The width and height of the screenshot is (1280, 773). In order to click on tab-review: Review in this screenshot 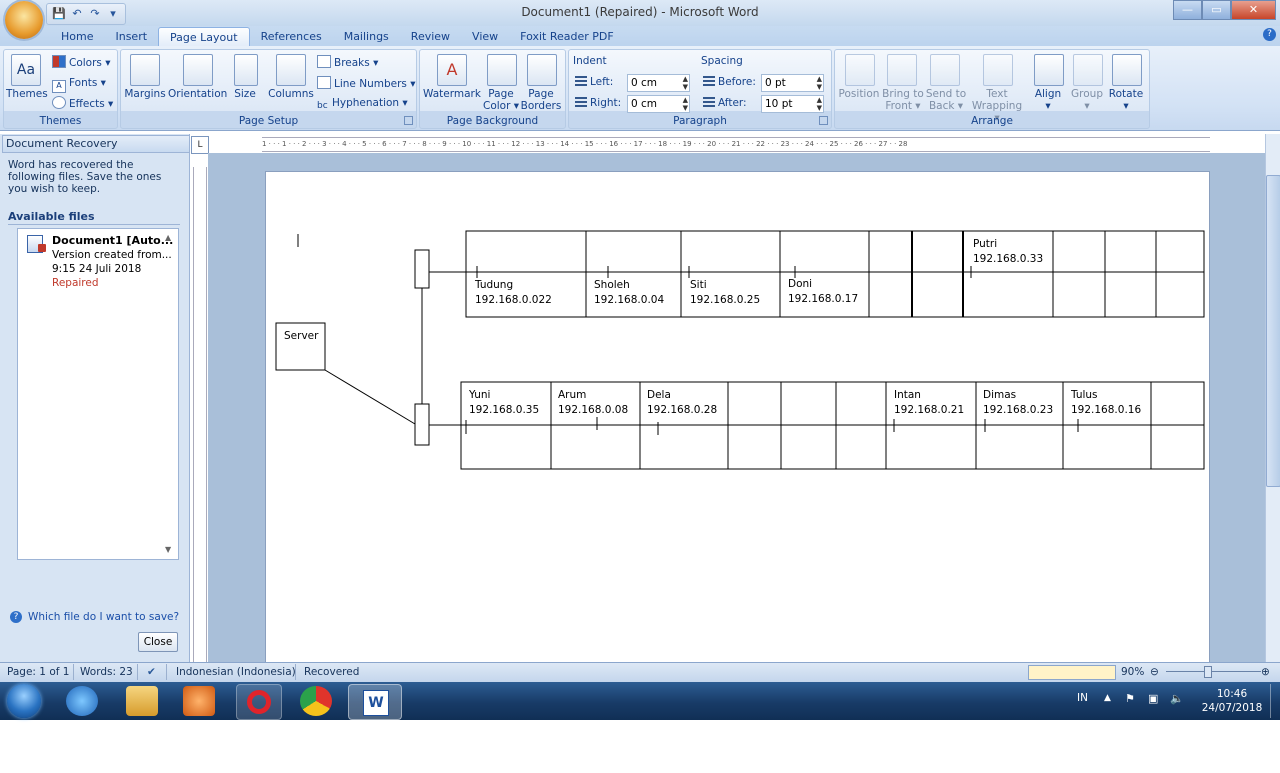, I will do `click(430, 36)`.